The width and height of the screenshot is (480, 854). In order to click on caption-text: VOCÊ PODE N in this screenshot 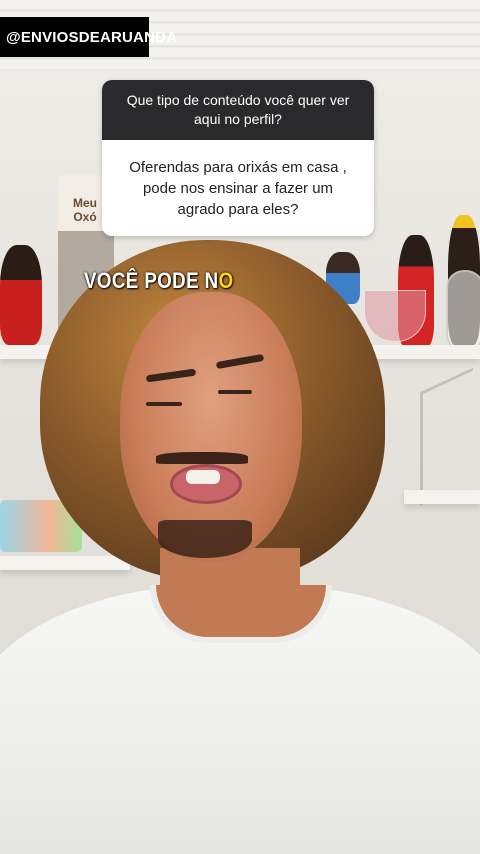, I will do `click(151, 280)`.